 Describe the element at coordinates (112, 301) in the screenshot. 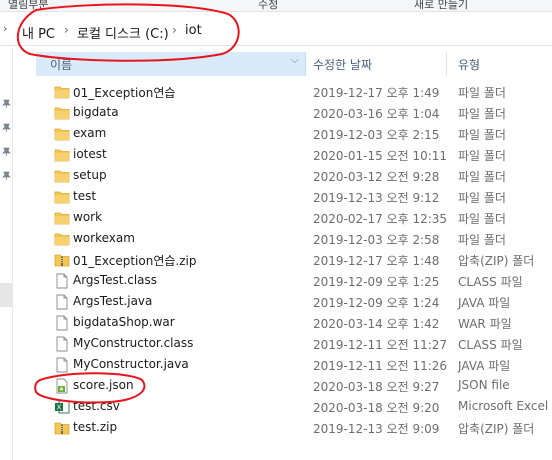

I see `file-name: ArgsTest.java` at that location.